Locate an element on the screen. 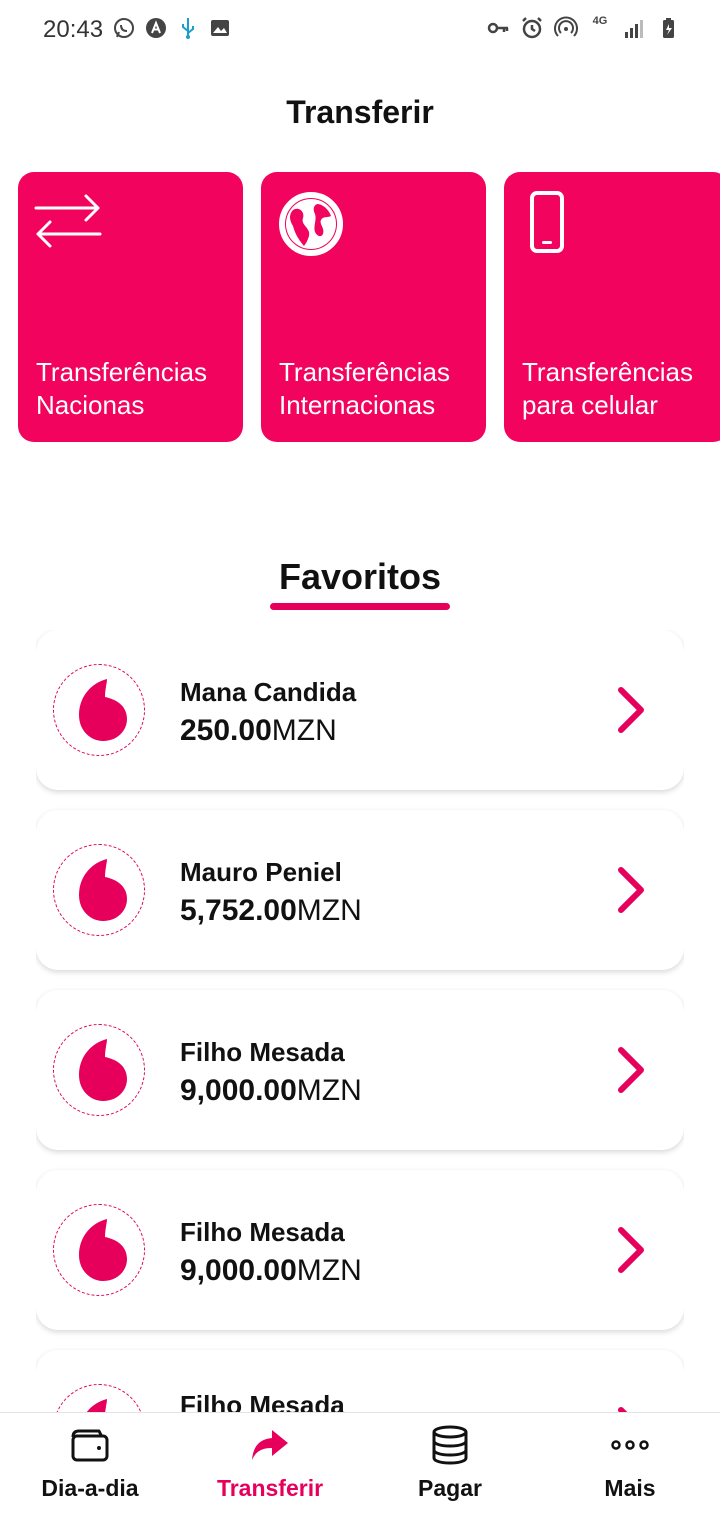 The width and height of the screenshot is (720, 1520). phone-icon is located at coordinates (547, 222).